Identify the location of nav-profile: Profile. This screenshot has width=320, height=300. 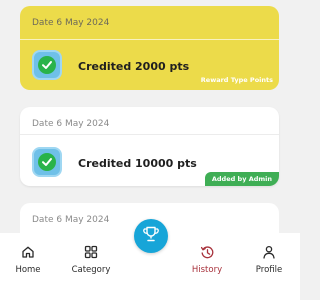
(269, 260).